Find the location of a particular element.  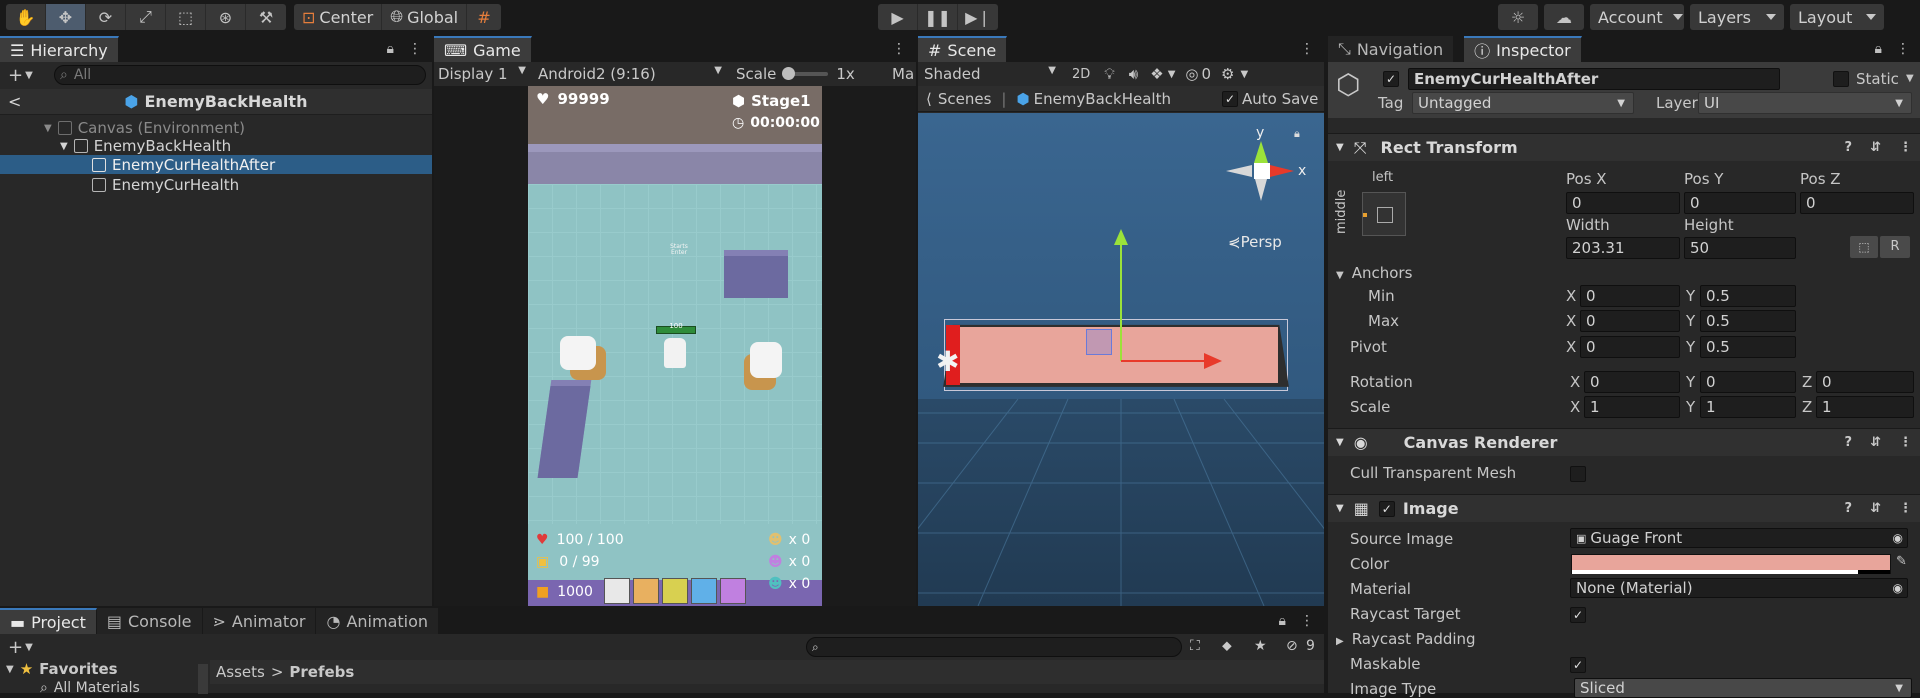

layer-dropdown: UI ▼ is located at coordinates (1805, 103).